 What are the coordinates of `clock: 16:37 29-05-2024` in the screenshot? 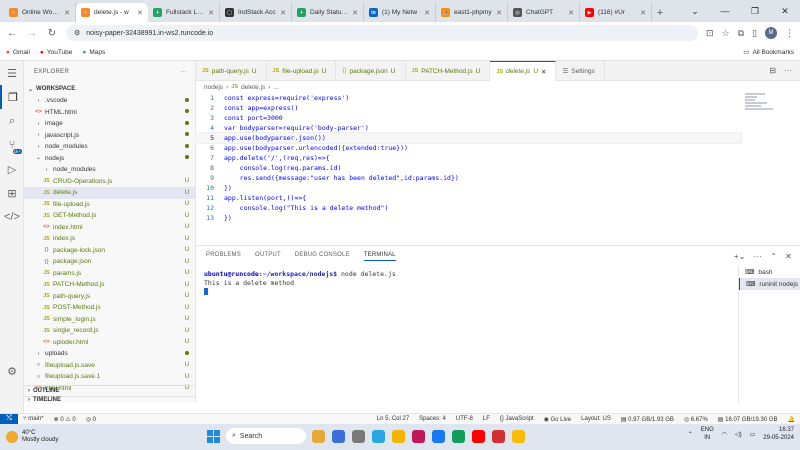 It's located at (778, 434).